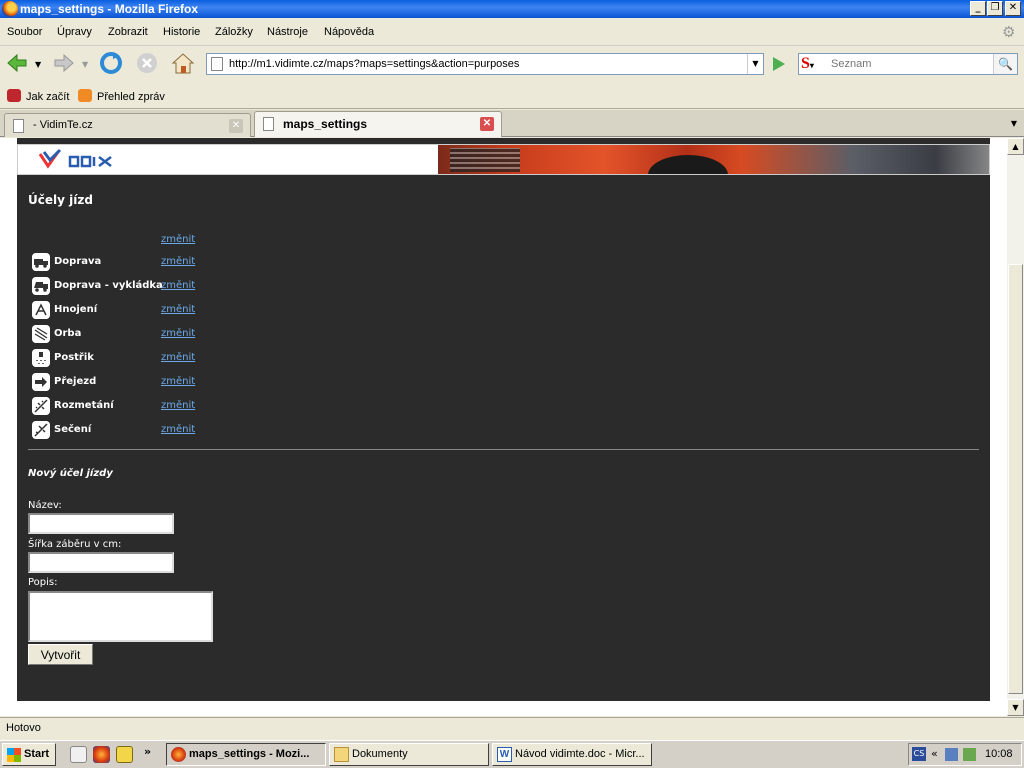  What do you see at coordinates (14, 755) in the screenshot?
I see `windows-logo-icon` at bounding box center [14, 755].